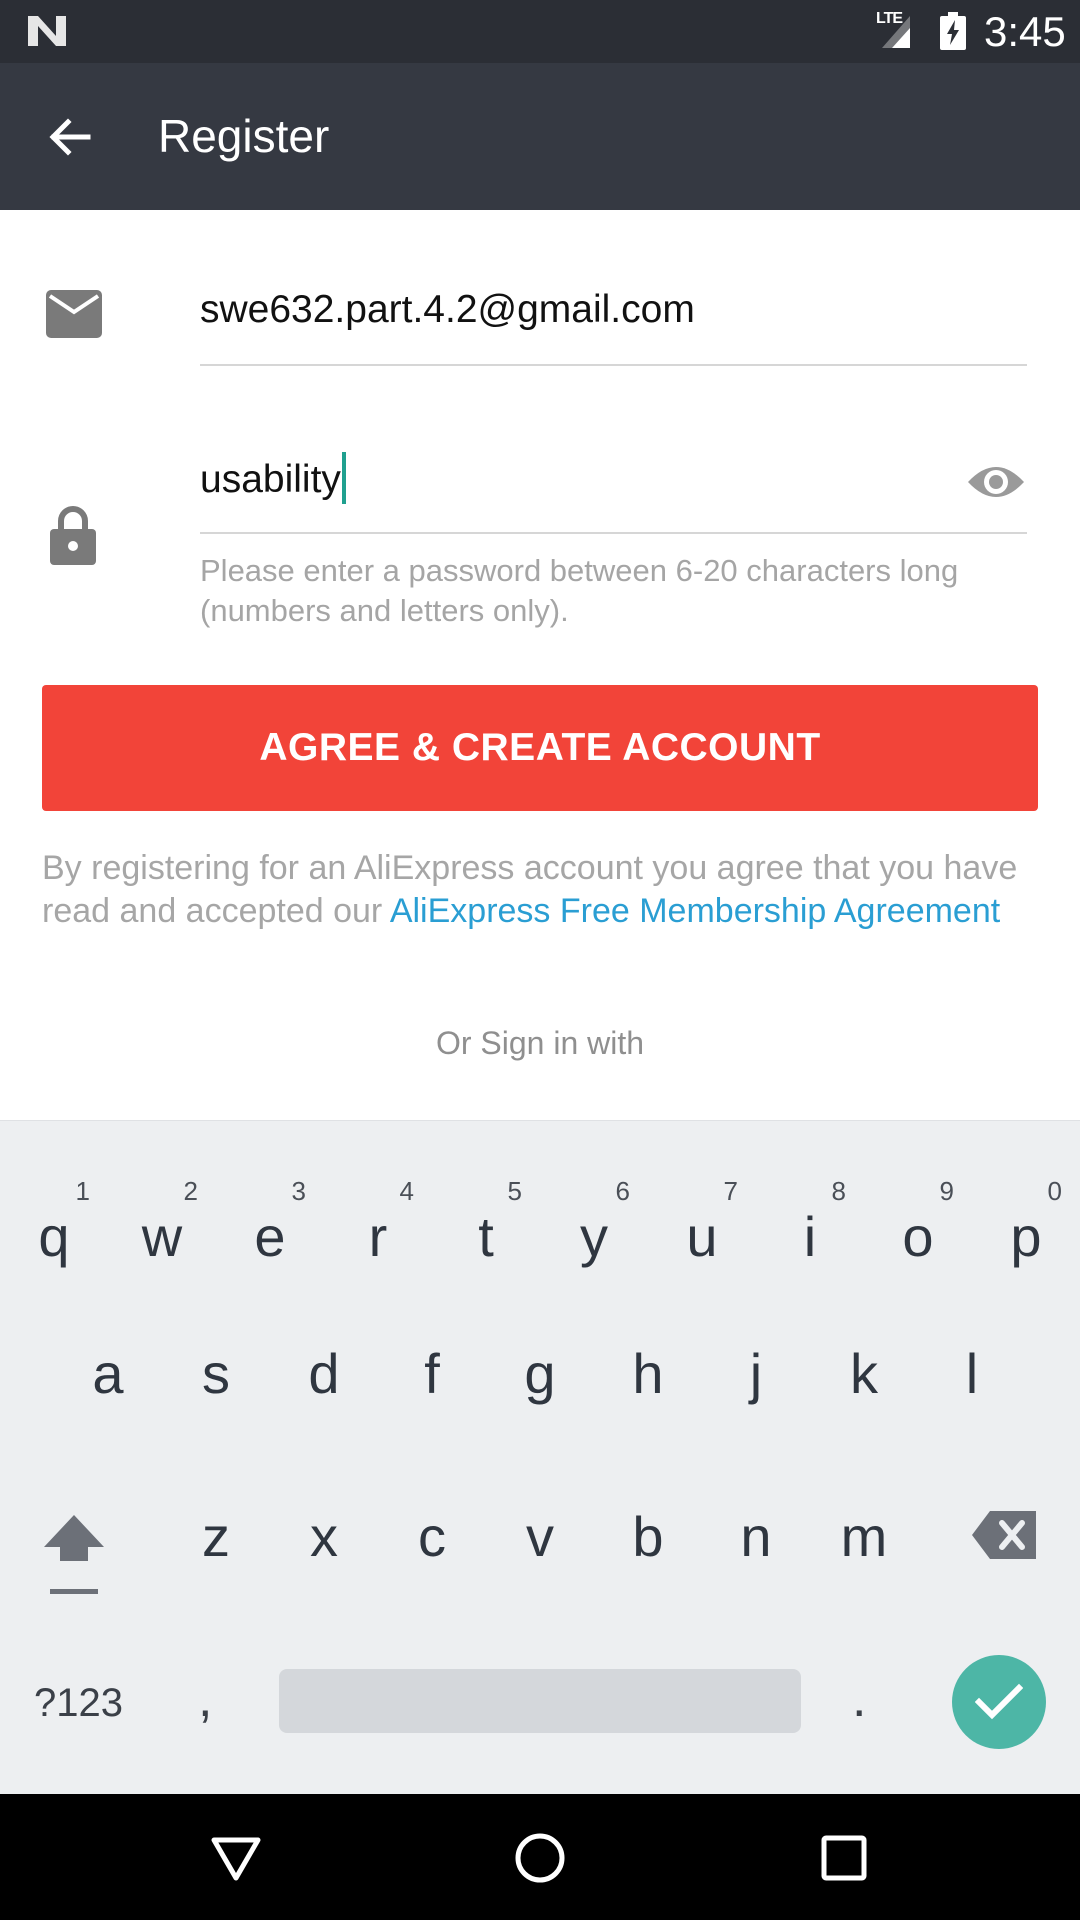 Image resolution: width=1080 pixels, height=1920 pixels. I want to click on key-h: h, so click(648, 1373).